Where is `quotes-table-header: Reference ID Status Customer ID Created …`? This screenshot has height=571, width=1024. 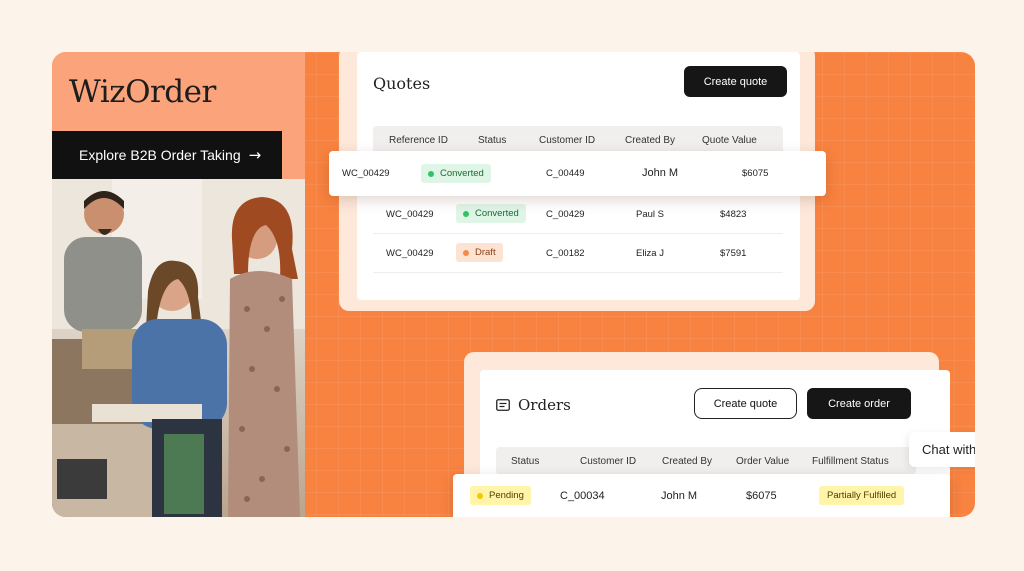
quotes-table-header: Reference ID Status Customer ID Created … is located at coordinates (578, 140).